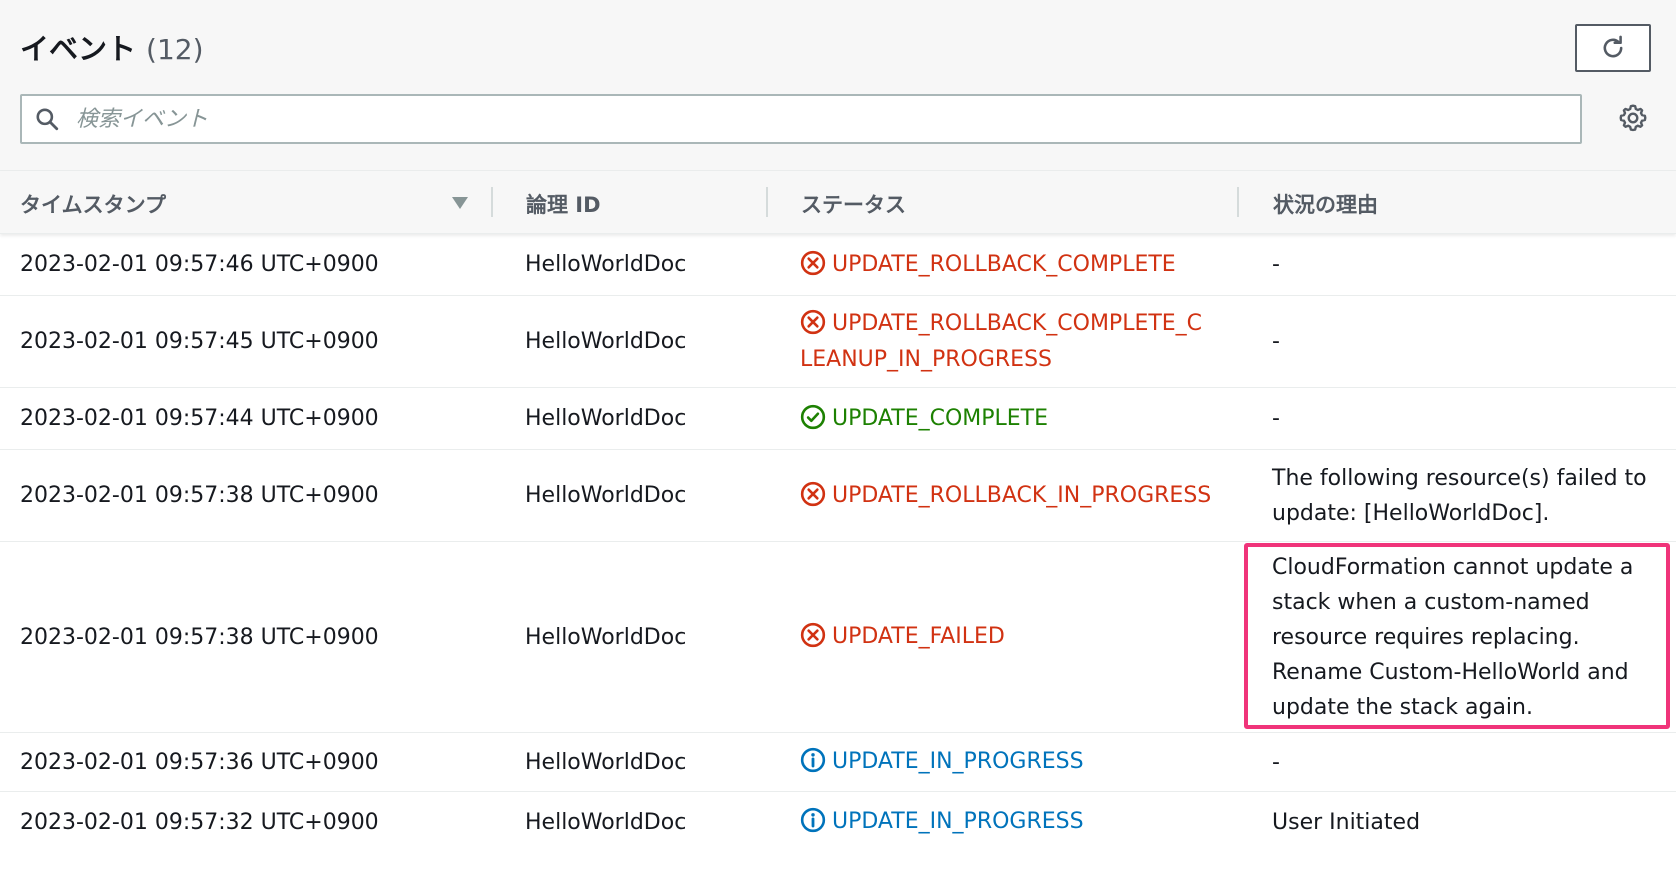 Image resolution: width=1676 pixels, height=870 pixels. Describe the element at coordinates (199, 264) in the screenshot. I see `timestamp-cell: 2023-02-01 09:57:46 UTC+0900` at that location.